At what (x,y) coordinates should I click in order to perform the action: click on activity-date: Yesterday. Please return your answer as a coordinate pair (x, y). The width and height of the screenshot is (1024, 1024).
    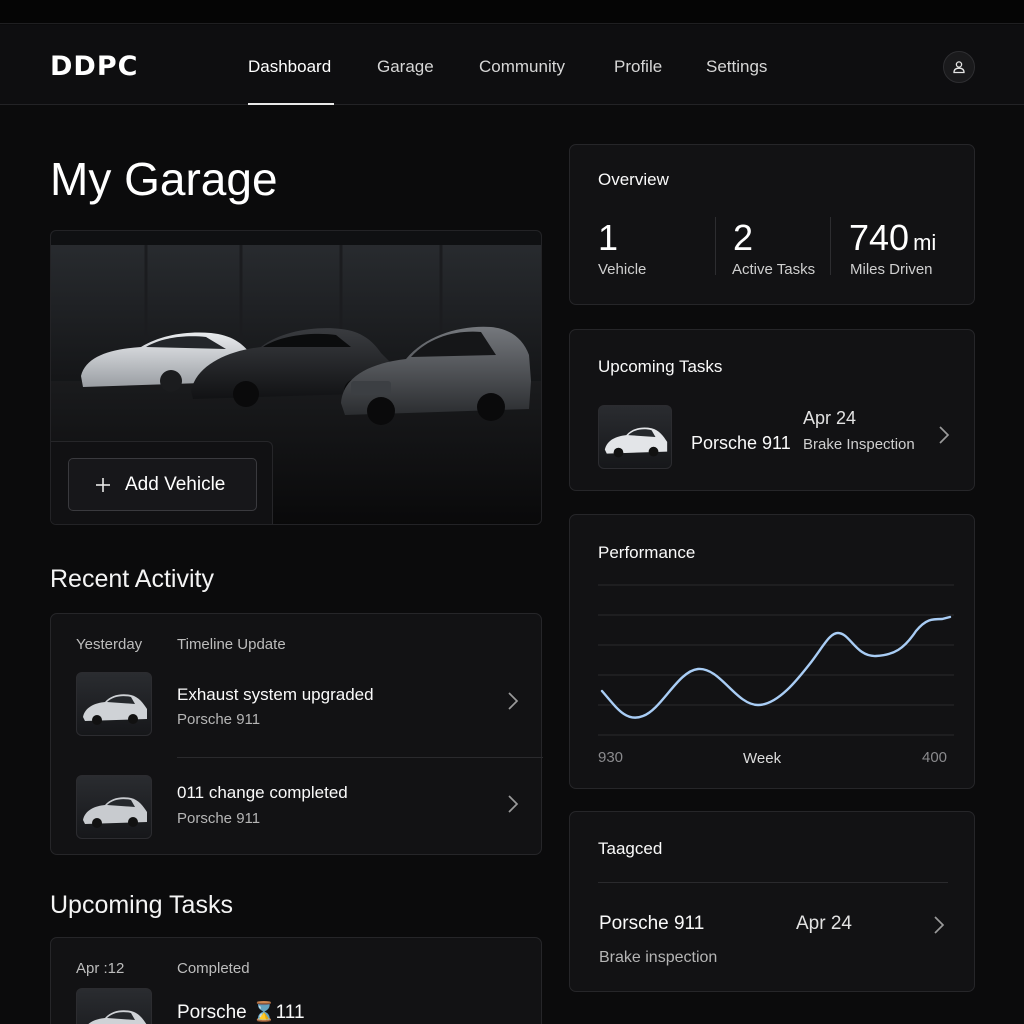
    Looking at the image, I should click on (109, 644).